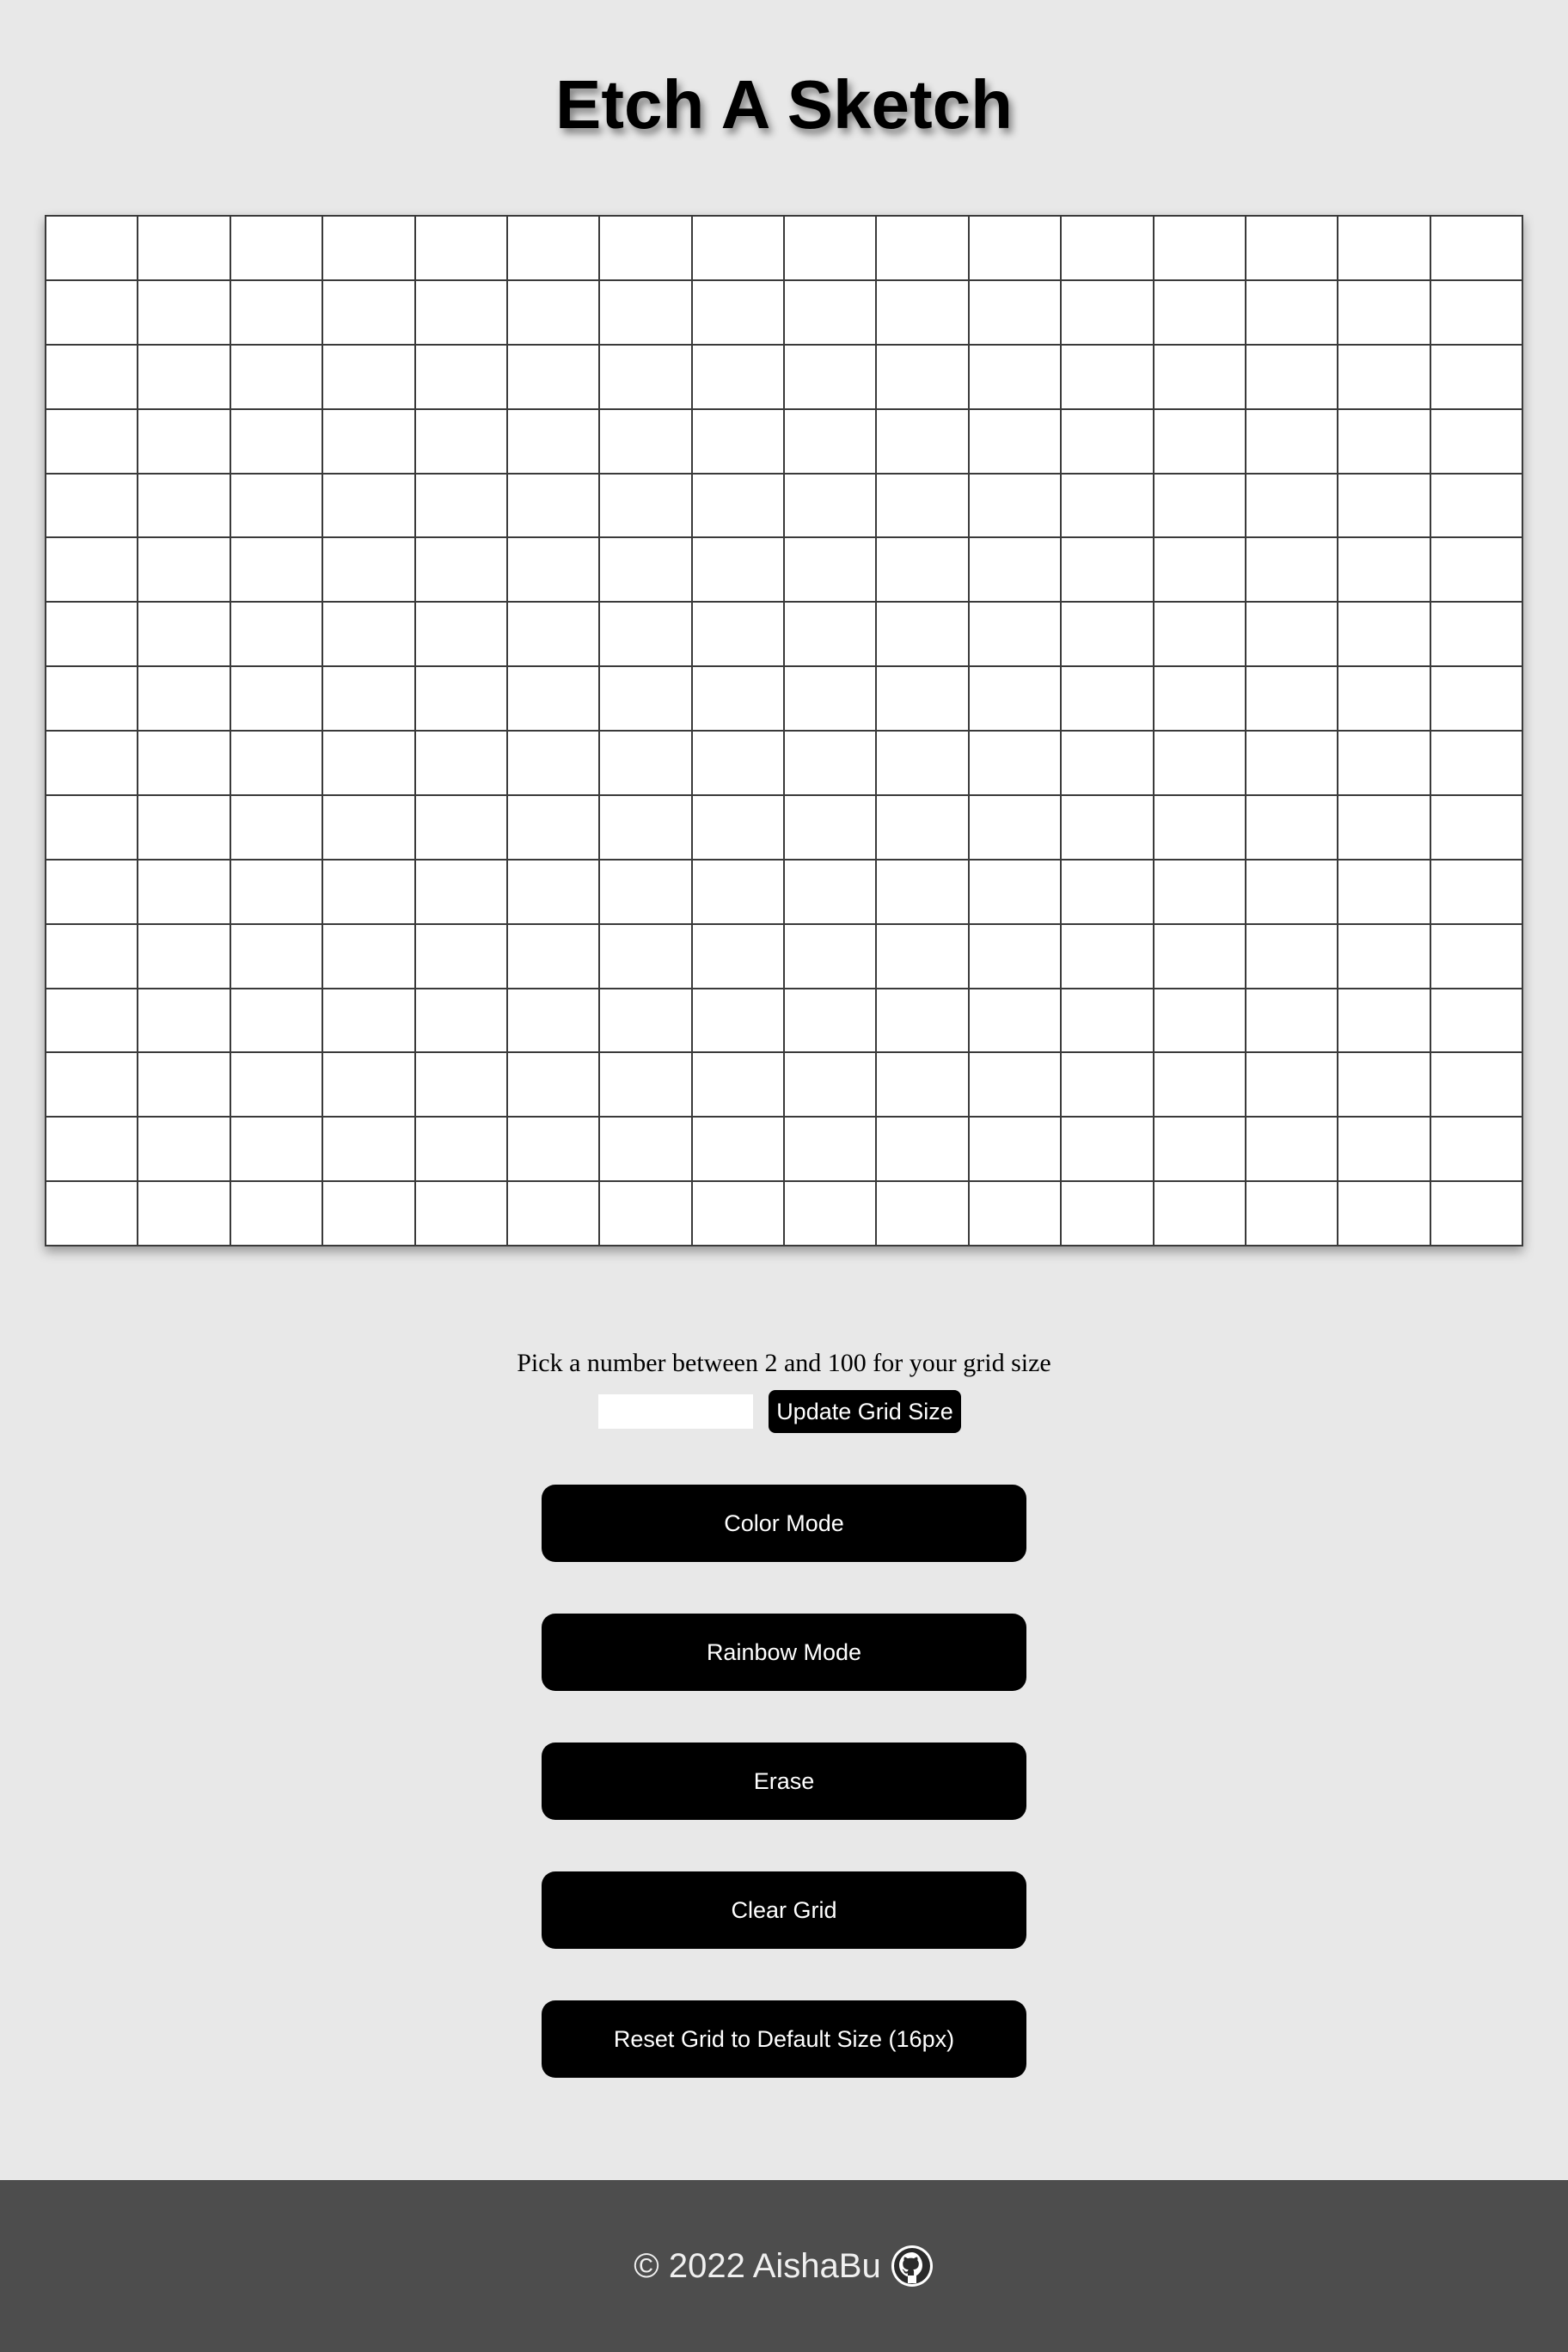 The height and width of the screenshot is (2352, 1568). What do you see at coordinates (912, 2266) in the screenshot?
I see `github-icon` at bounding box center [912, 2266].